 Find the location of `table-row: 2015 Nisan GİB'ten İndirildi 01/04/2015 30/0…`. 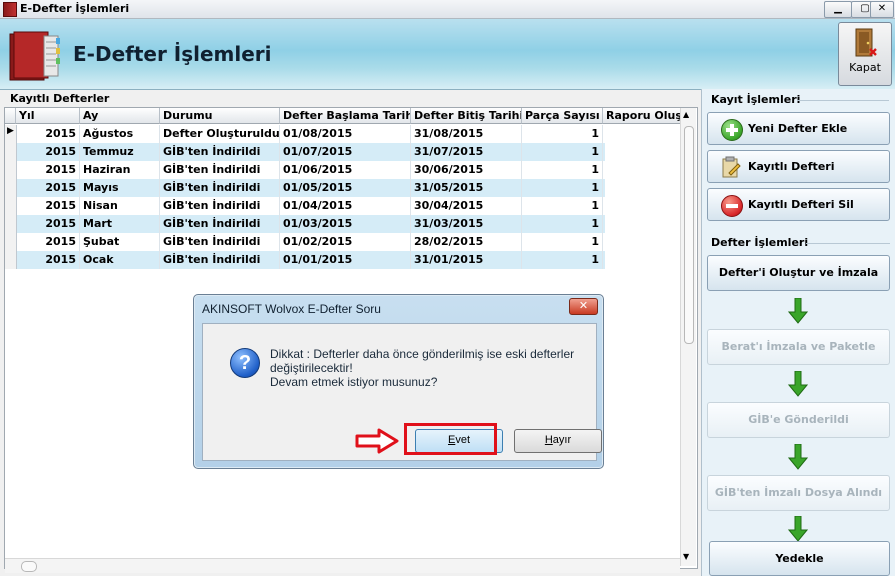

table-row: 2015 Nisan GİB'ten İndirildi 01/04/2015 30/0… is located at coordinates (305, 206).